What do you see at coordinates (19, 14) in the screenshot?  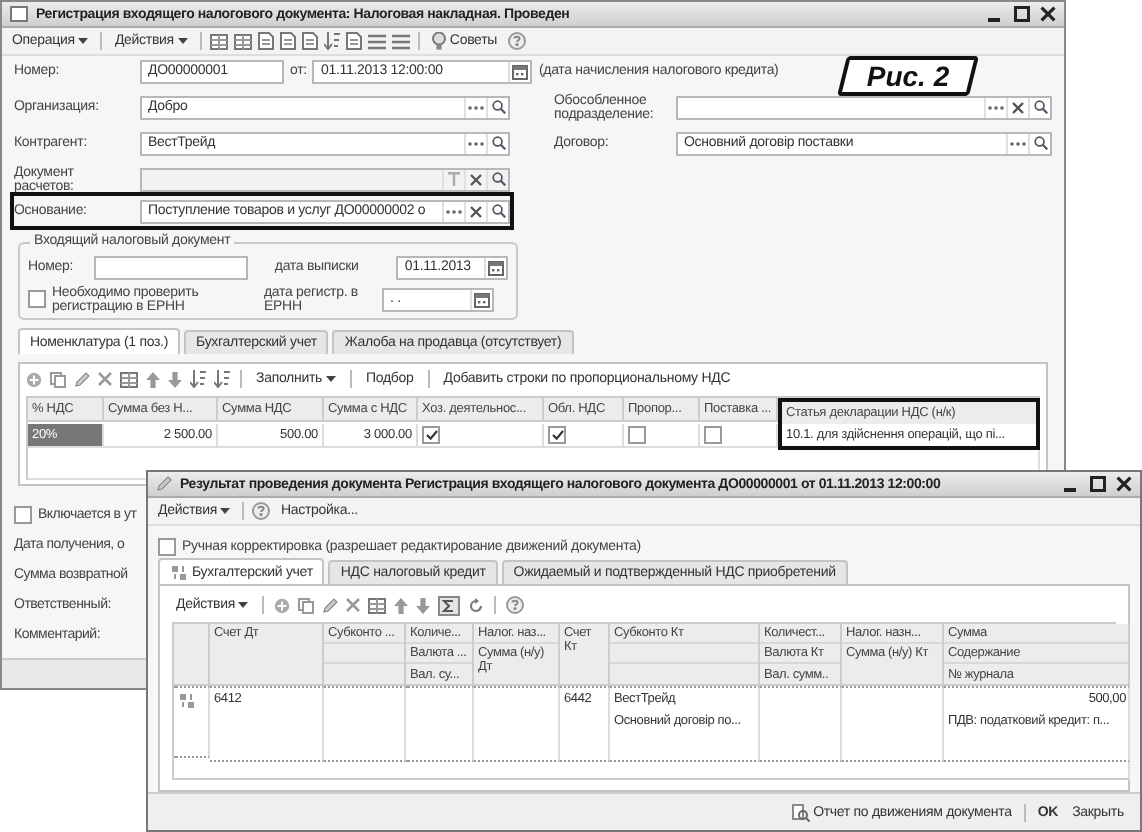 I see `window-icon` at bounding box center [19, 14].